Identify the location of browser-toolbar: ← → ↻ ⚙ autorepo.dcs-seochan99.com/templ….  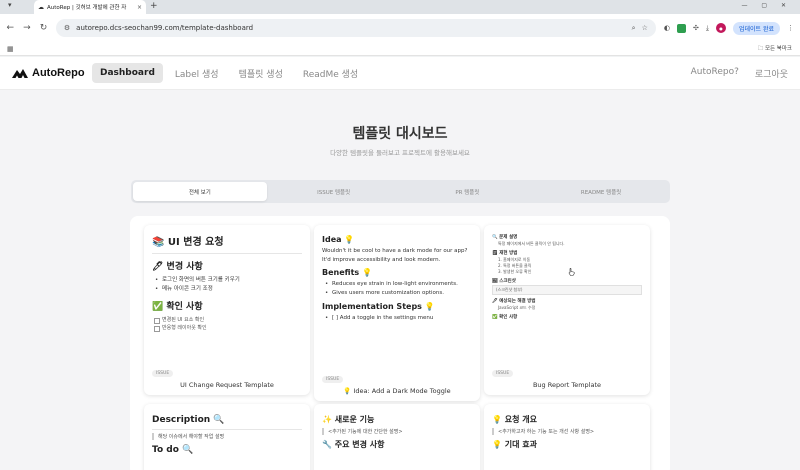
(400, 28).